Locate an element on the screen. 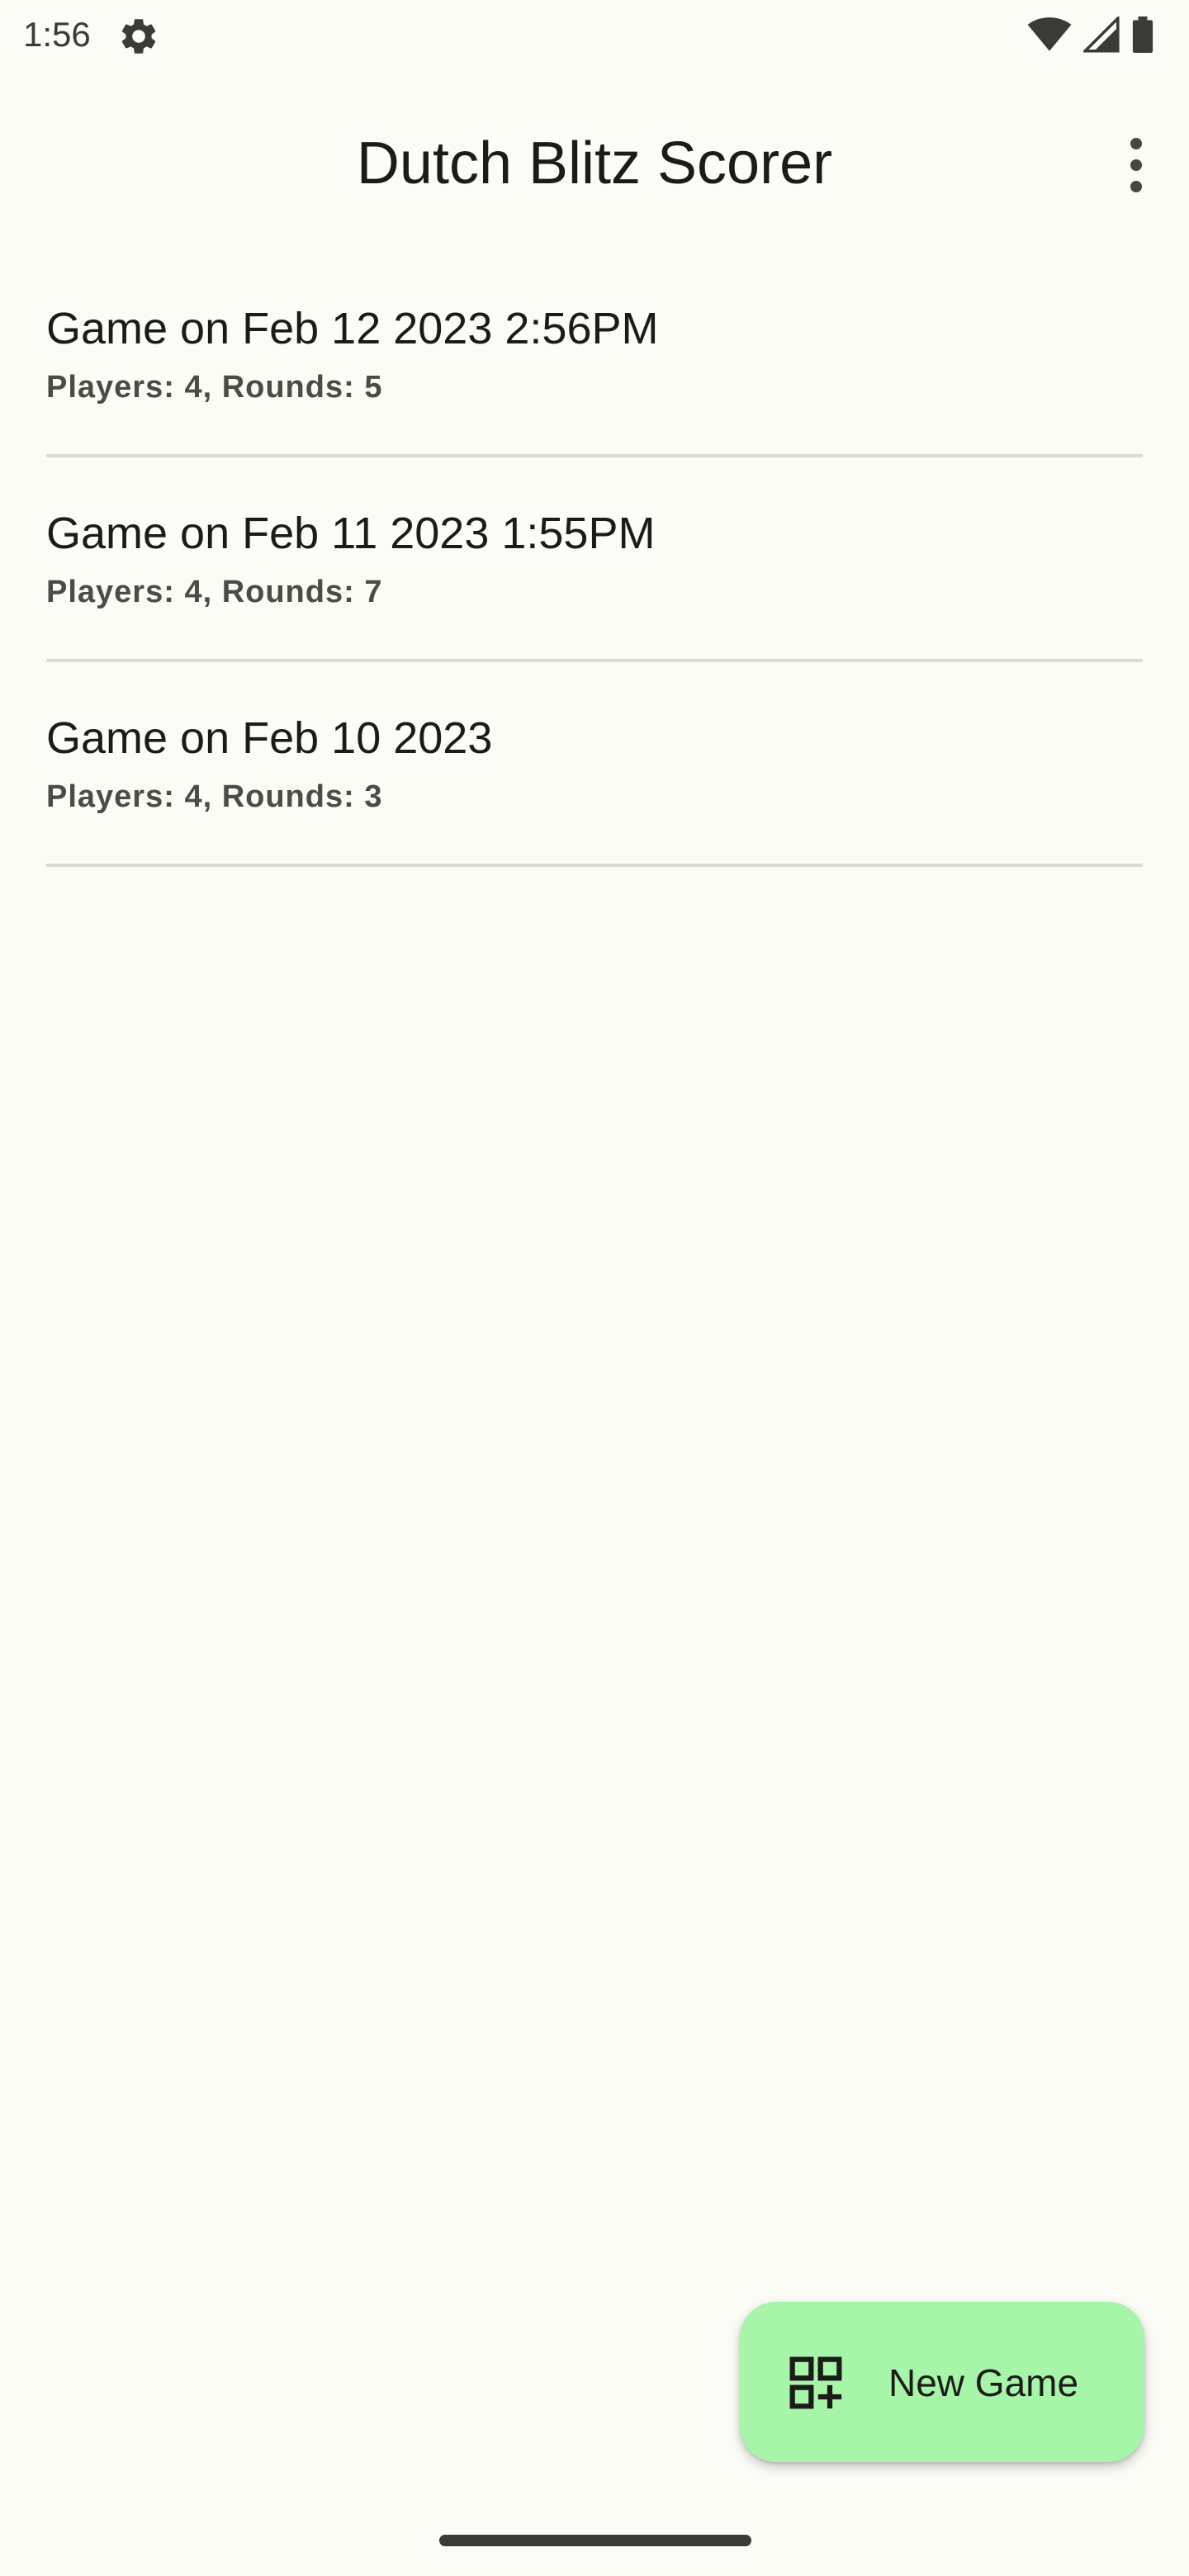 The width and height of the screenshot is (1189, 2576). status-time: 1:56 is located at coordinates (57, 34).